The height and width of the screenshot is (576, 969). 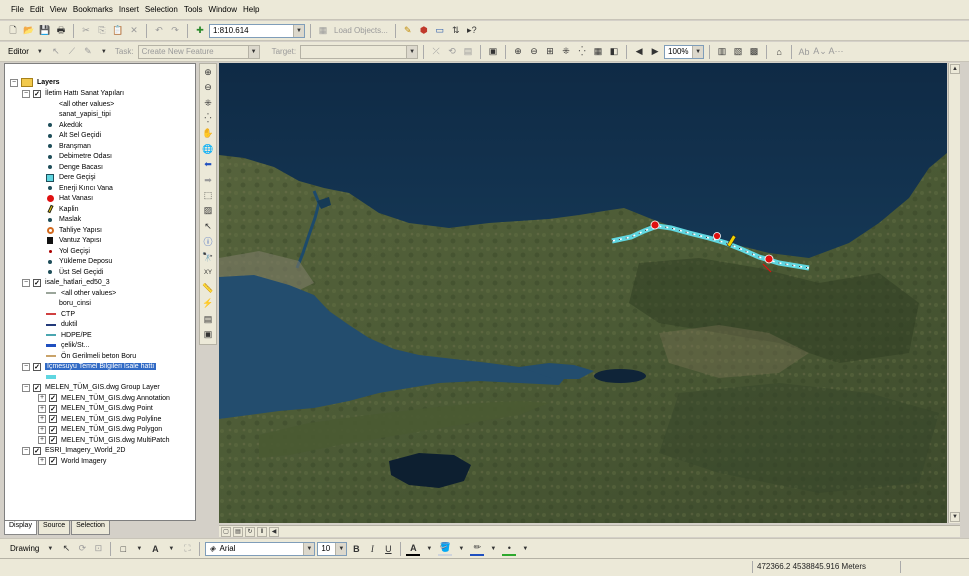 I want to click on rotate-icon: ⟳, so click(x=82, y=549).